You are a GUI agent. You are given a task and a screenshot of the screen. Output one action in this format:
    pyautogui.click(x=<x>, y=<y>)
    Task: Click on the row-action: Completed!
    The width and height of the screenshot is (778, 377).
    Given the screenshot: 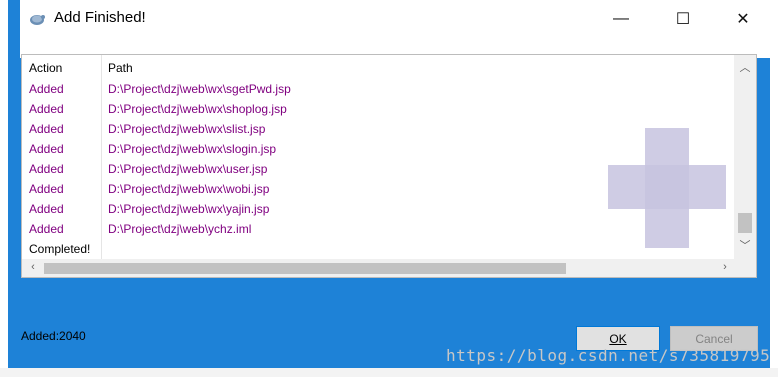 What is the action you would take?
    pyautogui.click(x=60, y=249)
    